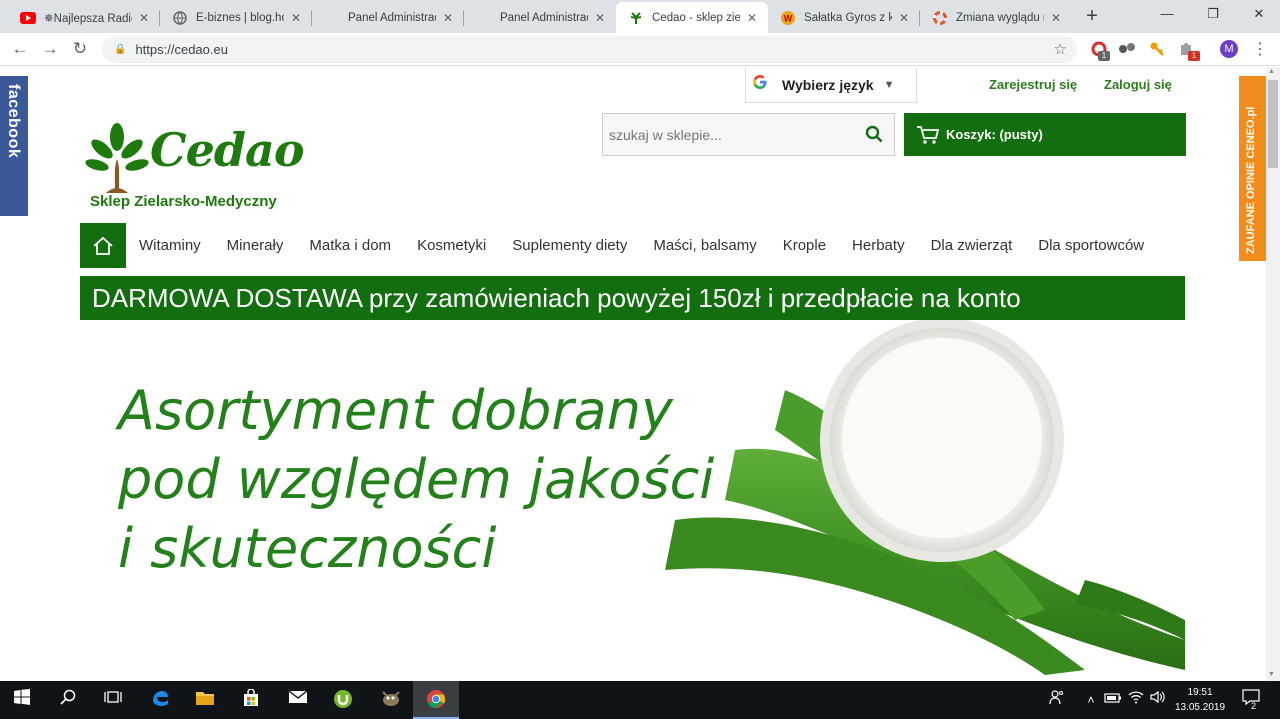 This screenshot has width=1280, height=719. What do you see at coordinates (1213, 14) in the screenshot?
I see `maximize-button: ❐` at bounding box center [1213, 14].